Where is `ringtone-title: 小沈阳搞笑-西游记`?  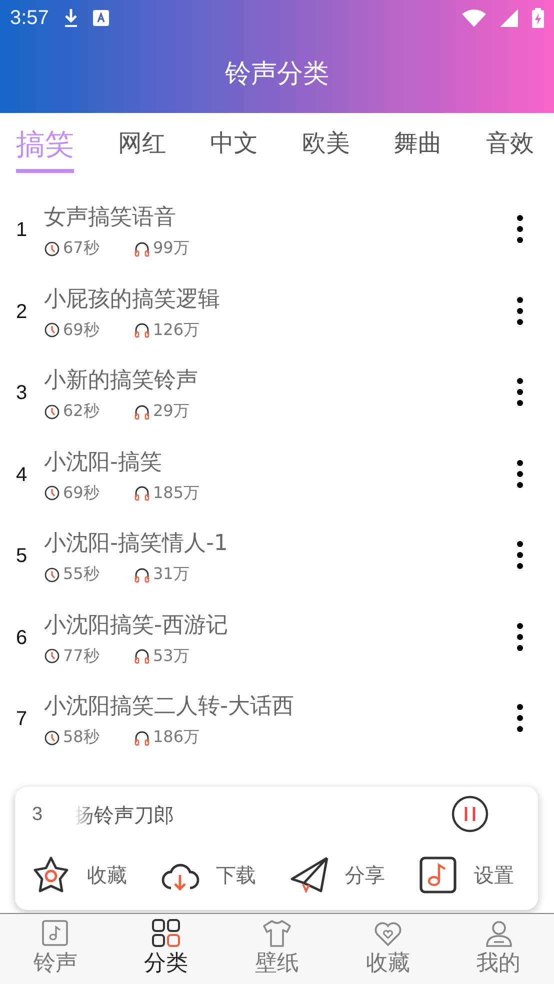 ringtone-title: 小沈阳搞笑-西游记 is located at coordinates (136, 626).